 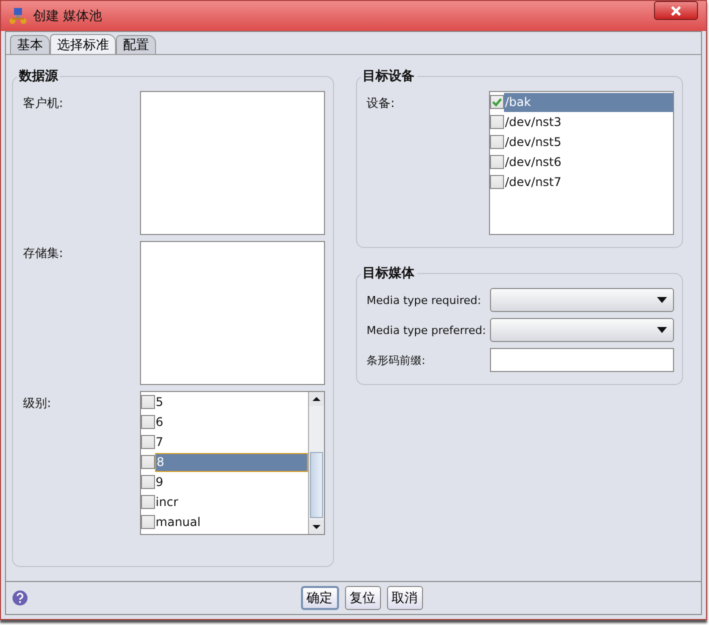 What do you see at coordinates (231, 442) in the screenshot?
I see `list-item: 7` at bounding box center [231, 442].